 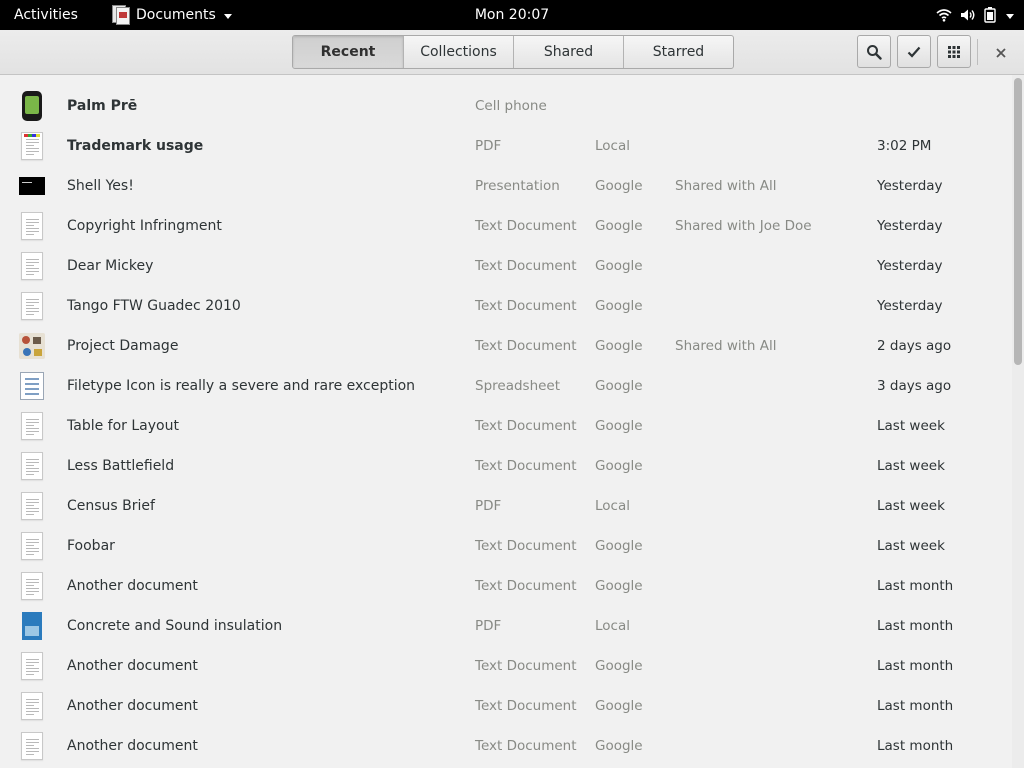 What do you see at coordinates (678, 52) in the screenshot?
I see `tab-starred: Starred` at bounding box center [678, 52].